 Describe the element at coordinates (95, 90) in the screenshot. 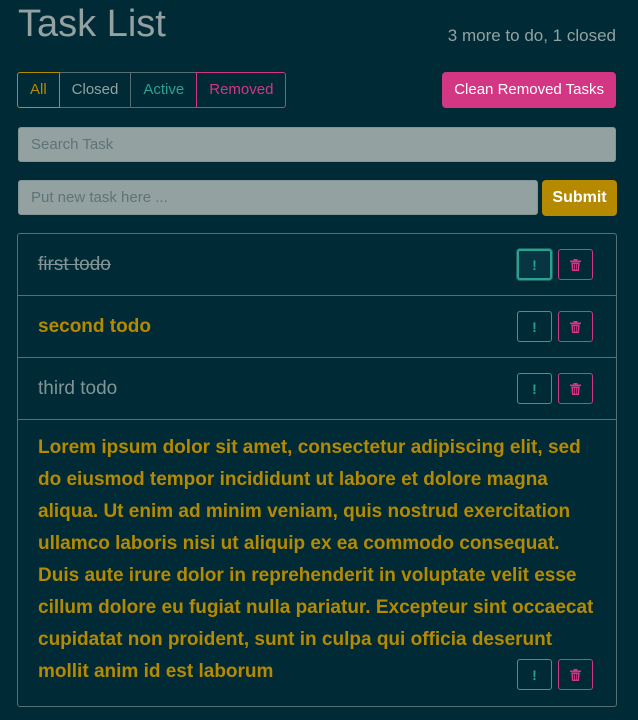

I see `filter-closed-button: Closed` at that location.